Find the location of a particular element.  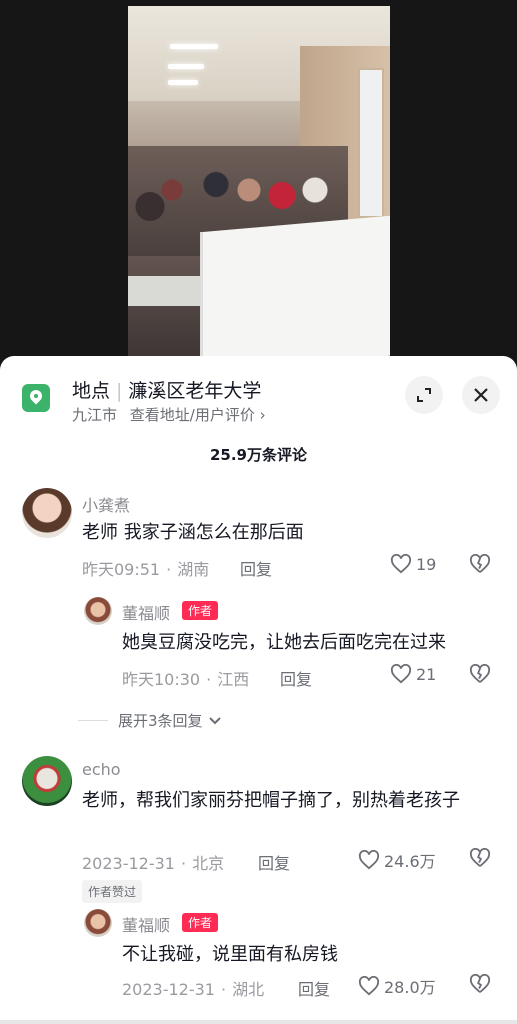

location-label: 地点 is located at coordinates (91, 391).